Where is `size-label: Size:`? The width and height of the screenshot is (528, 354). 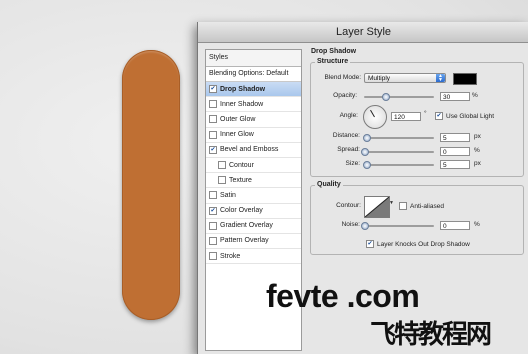 size-label: Size: is located at coordinates (352, 163).